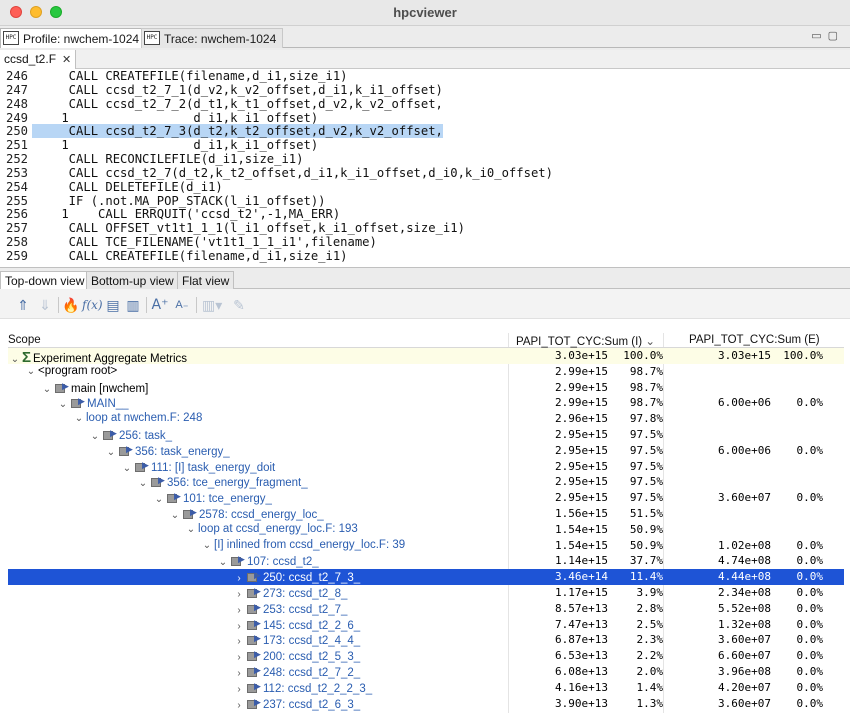 This screenshot has height=723, width=850. I want to click on scope-label: 356: task_energy_, so click(182, 452).